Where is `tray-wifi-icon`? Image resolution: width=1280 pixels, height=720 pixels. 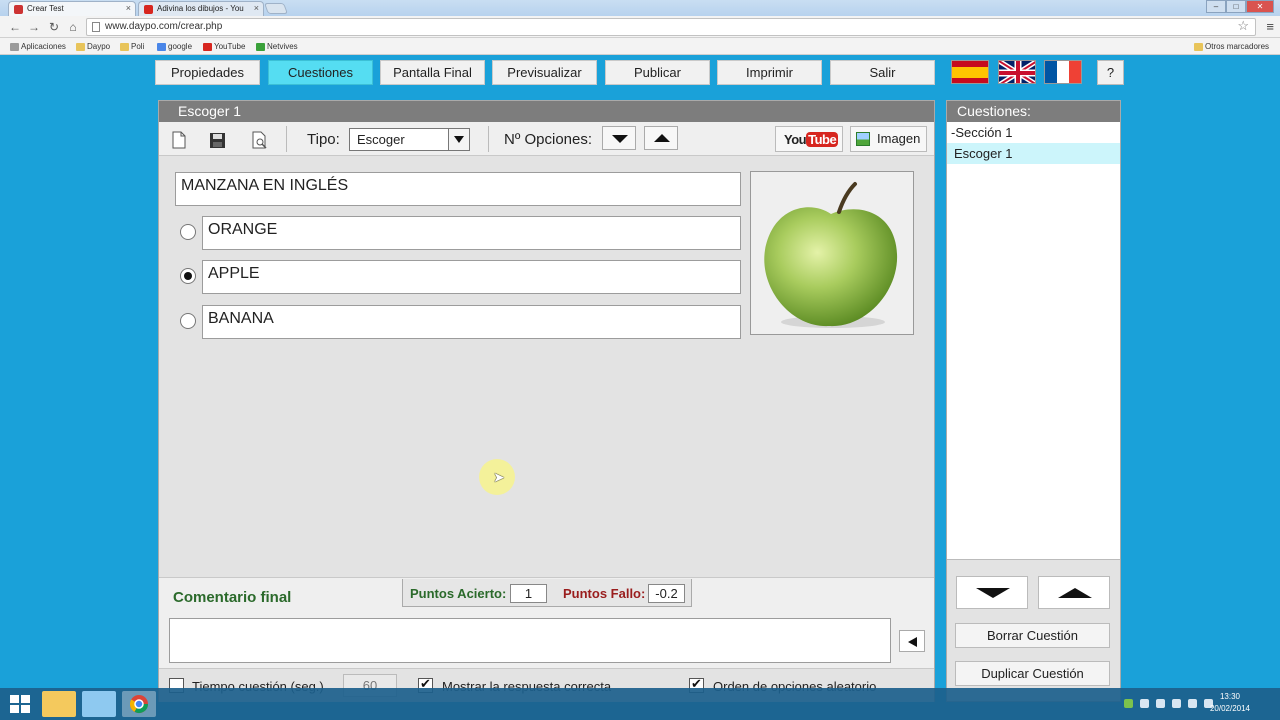
tray-wifi-icon is located at coordinates (1192, 703).